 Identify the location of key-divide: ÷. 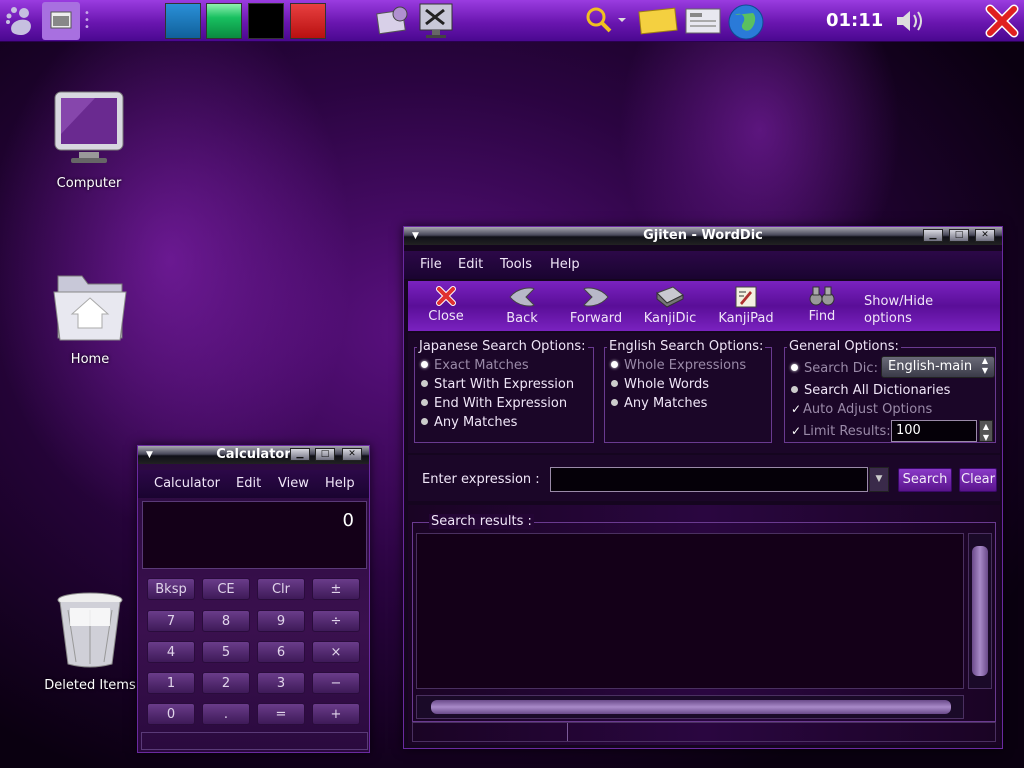
(336, 621).